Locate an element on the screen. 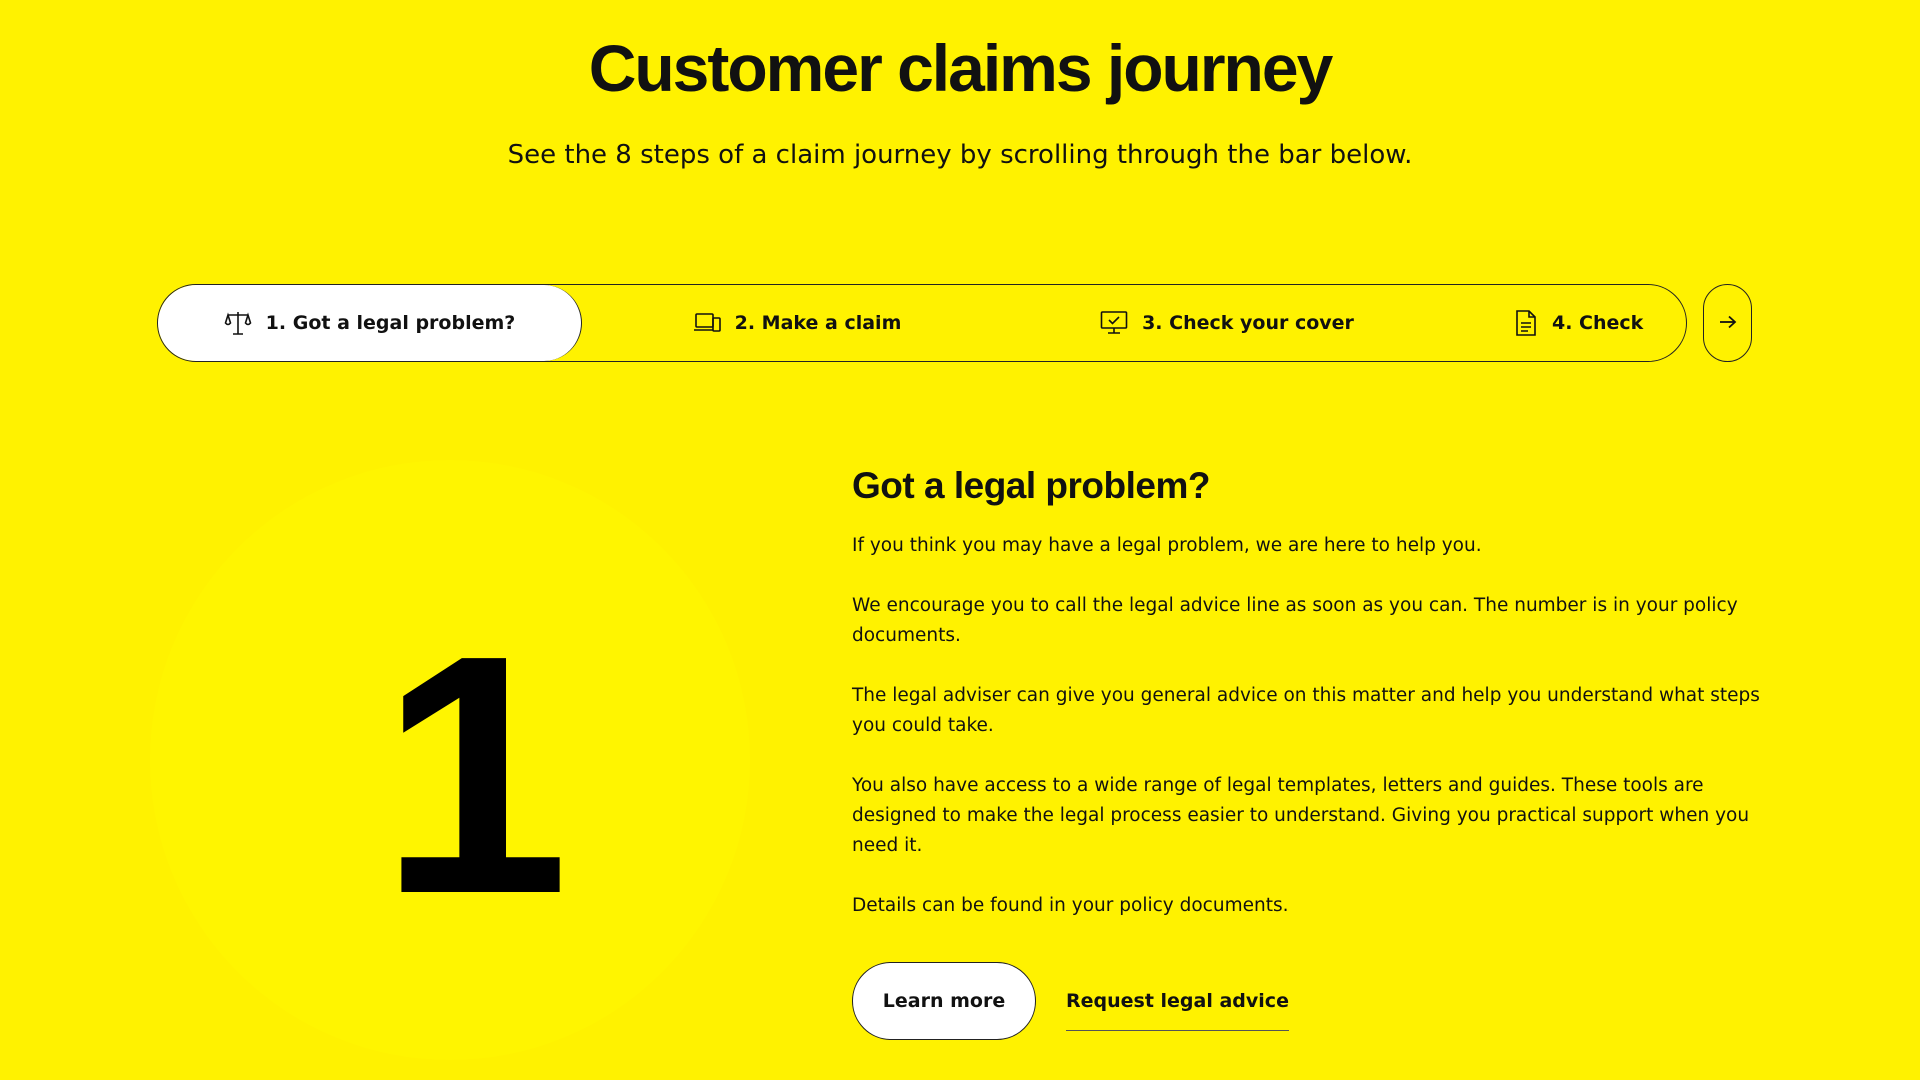 The height and width of the screenshot is (1080, 1920). learn-more-button: Learn more is located at coordinates (944, 1001).